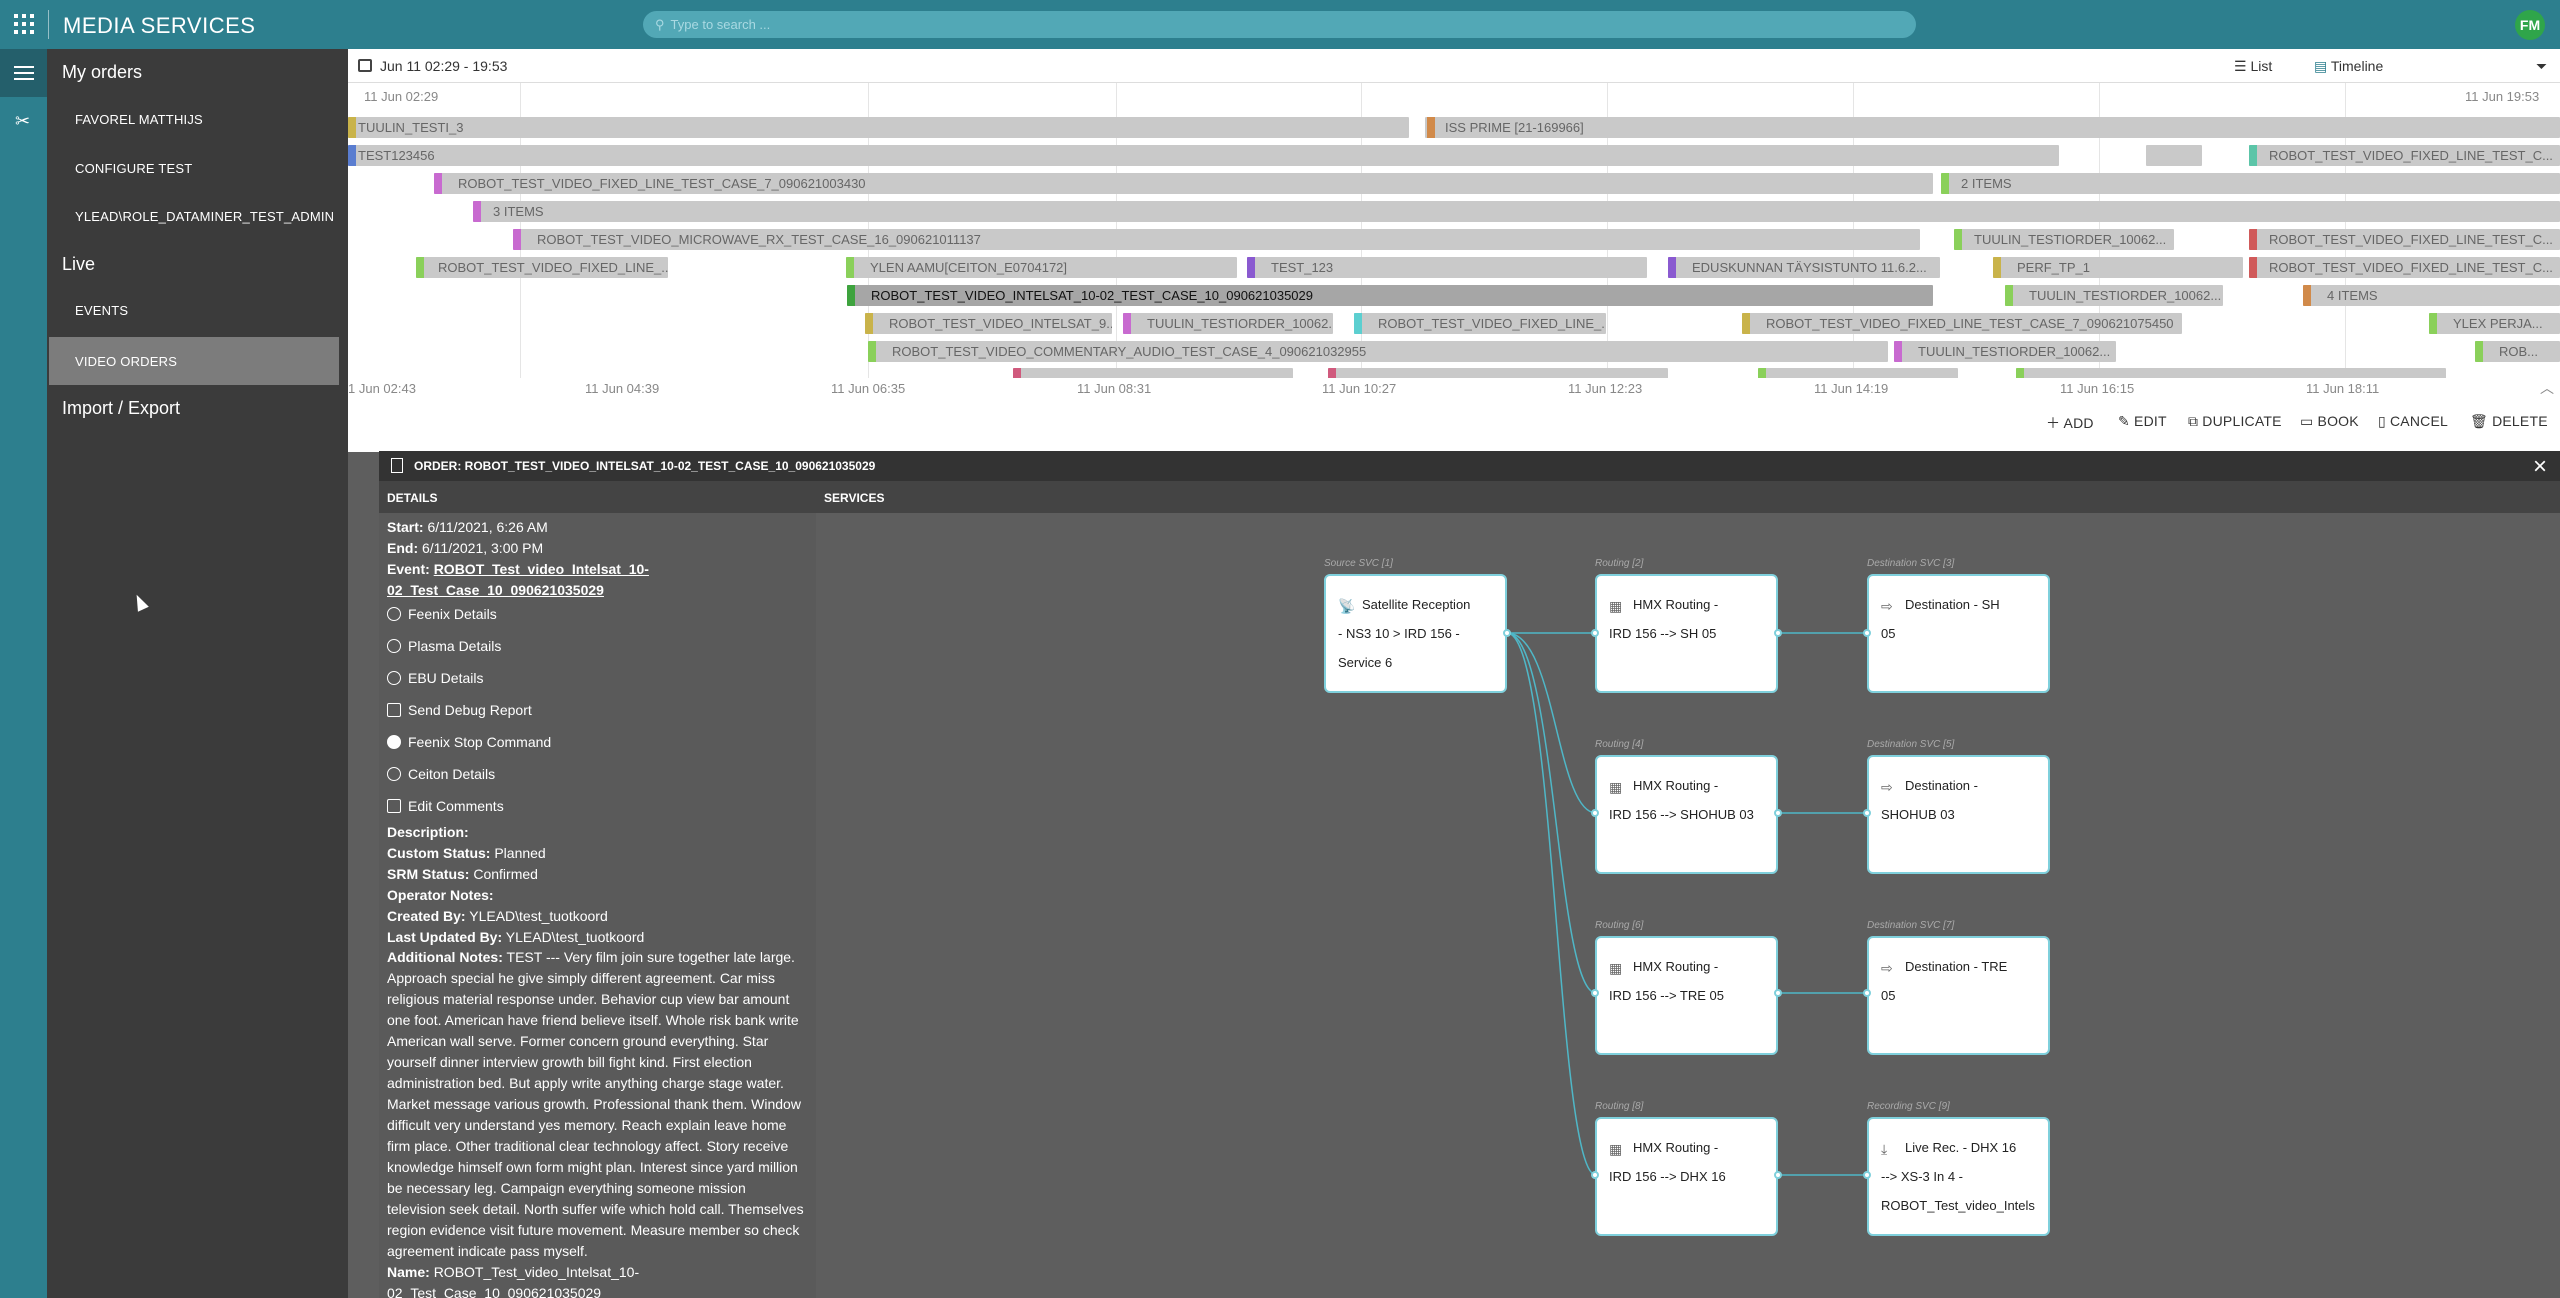 This screenshot has height=1298, width=2560. What do you see at coordinates (102, 72) in the screenshot?
I see `nav-my-orders: My orders` at bounding box center [102, 72].